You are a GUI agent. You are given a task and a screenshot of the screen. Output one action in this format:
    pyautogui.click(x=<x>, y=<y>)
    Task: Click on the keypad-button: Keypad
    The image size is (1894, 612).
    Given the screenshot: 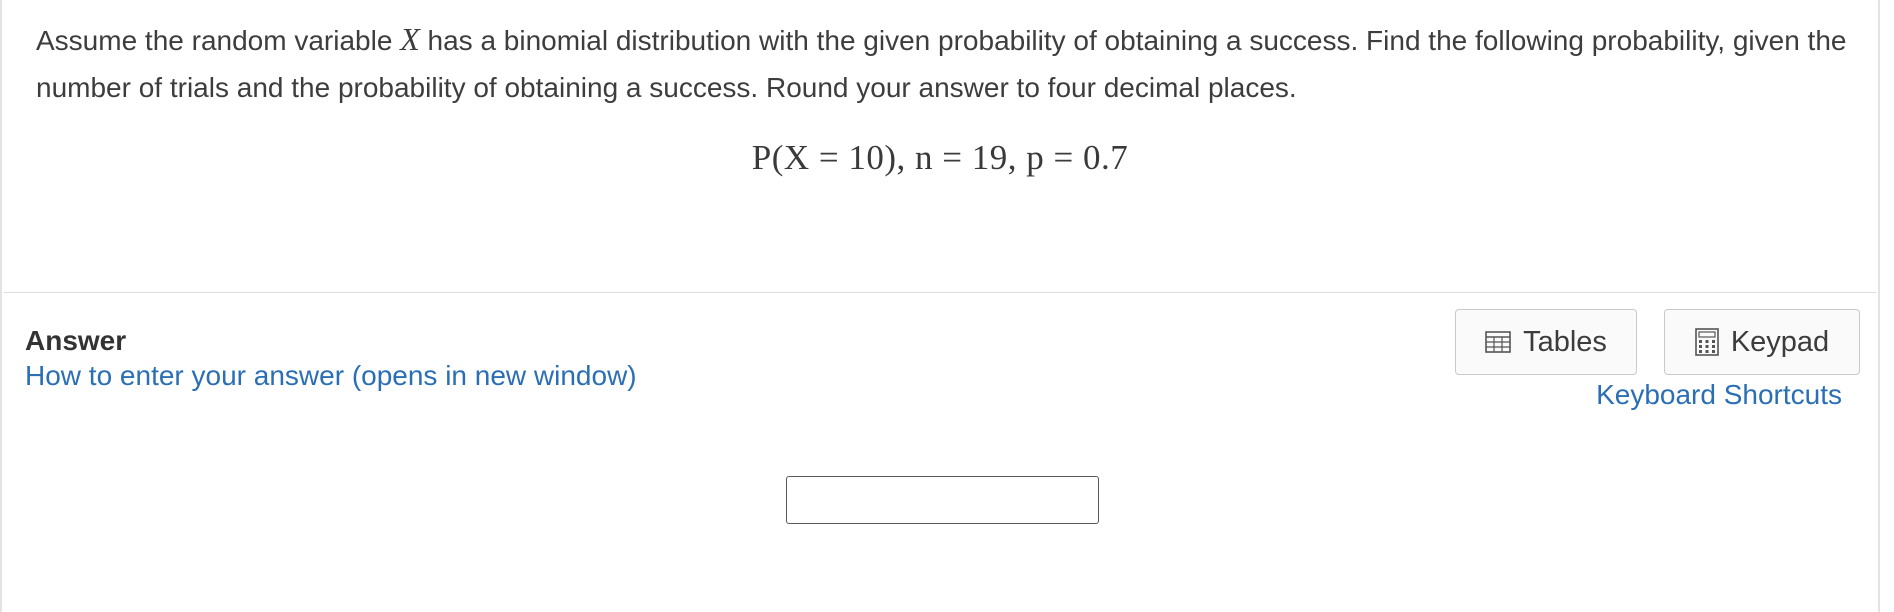 What is the action you would take?
    pyautogui.click(x=1762, y=342)
    